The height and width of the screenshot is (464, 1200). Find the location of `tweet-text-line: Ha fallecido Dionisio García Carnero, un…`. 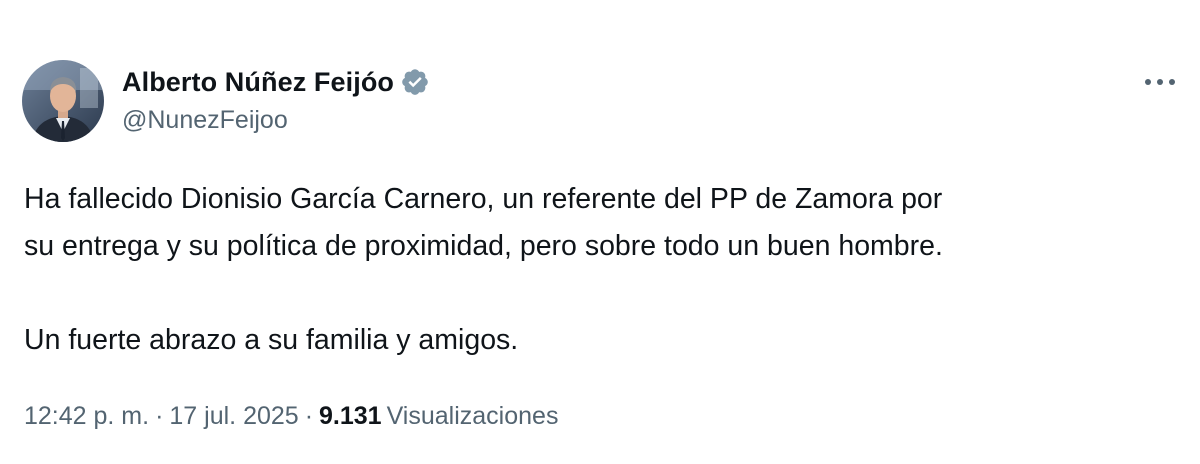

tweet-text-line: Ha fallecido Dionisio García Carnero, un… is located at coordinates (483, 199).